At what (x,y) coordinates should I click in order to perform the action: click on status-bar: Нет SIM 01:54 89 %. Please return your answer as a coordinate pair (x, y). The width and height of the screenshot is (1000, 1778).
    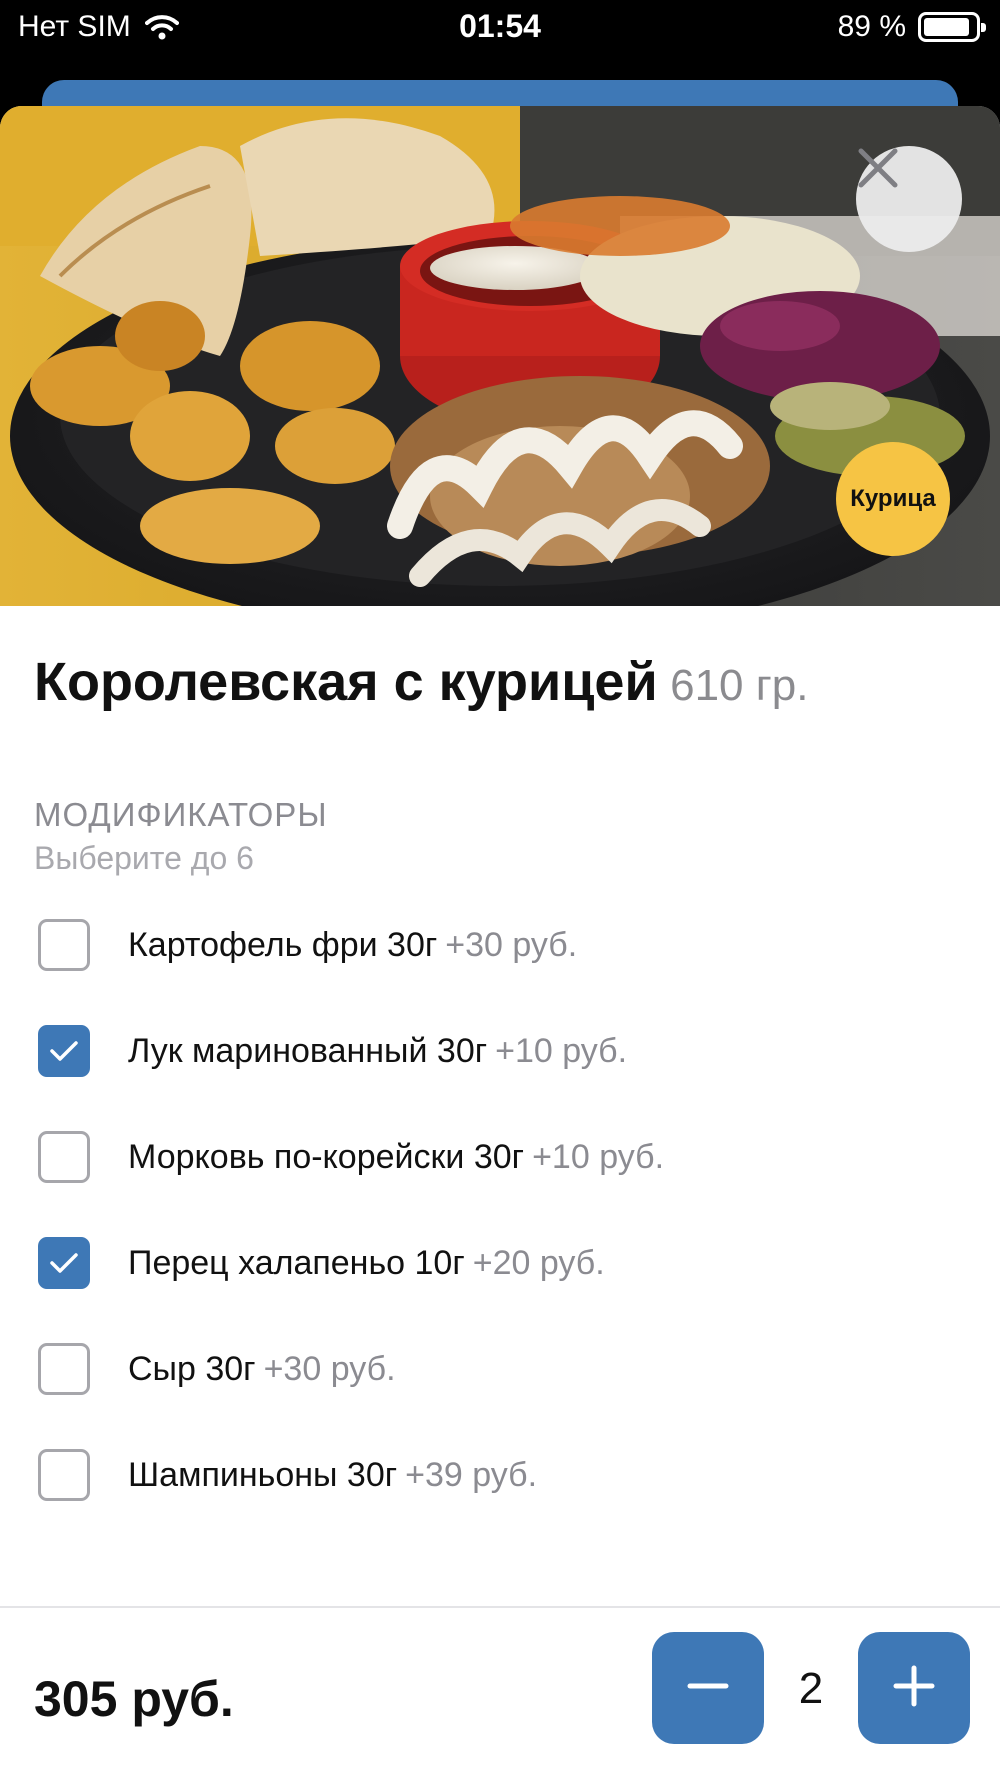
    Looking at the image, I should click on (500, 28).